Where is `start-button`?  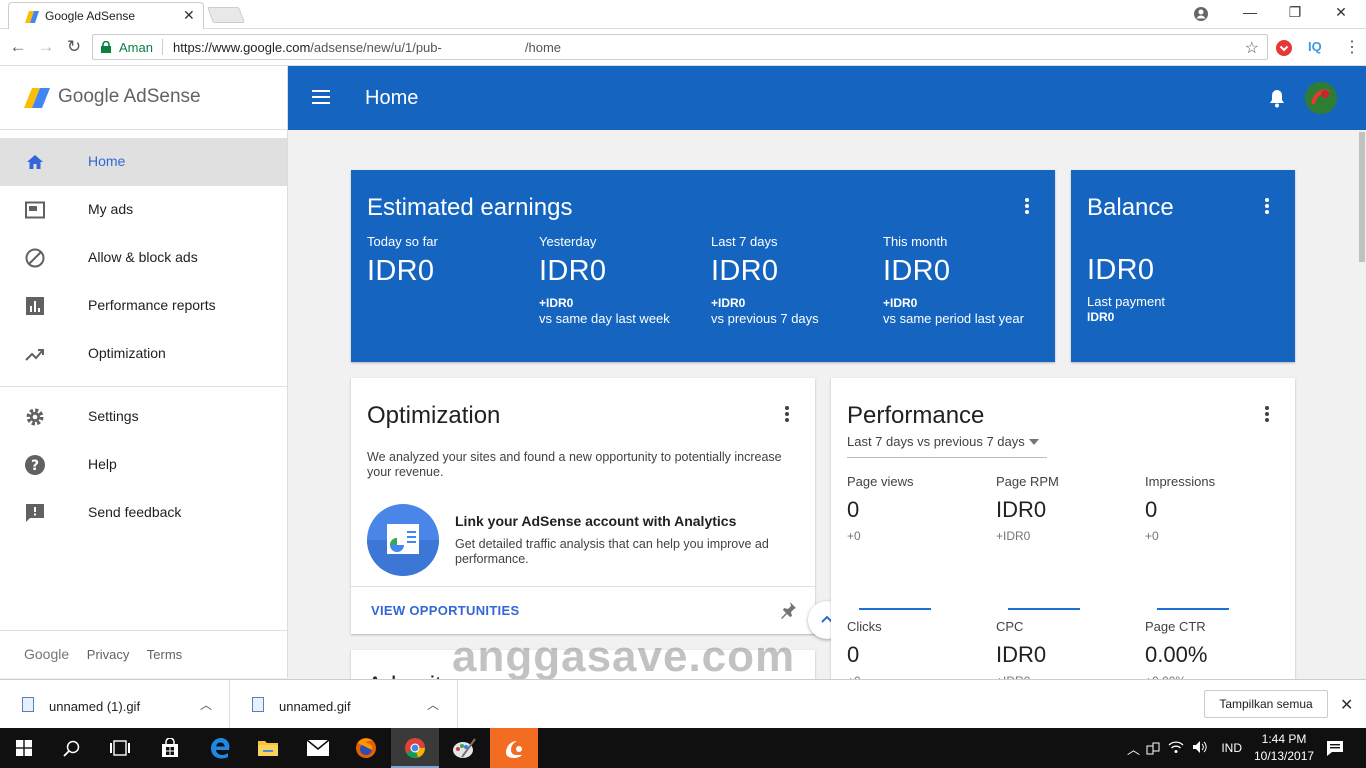 start-button is located at coordinates (24, 748).